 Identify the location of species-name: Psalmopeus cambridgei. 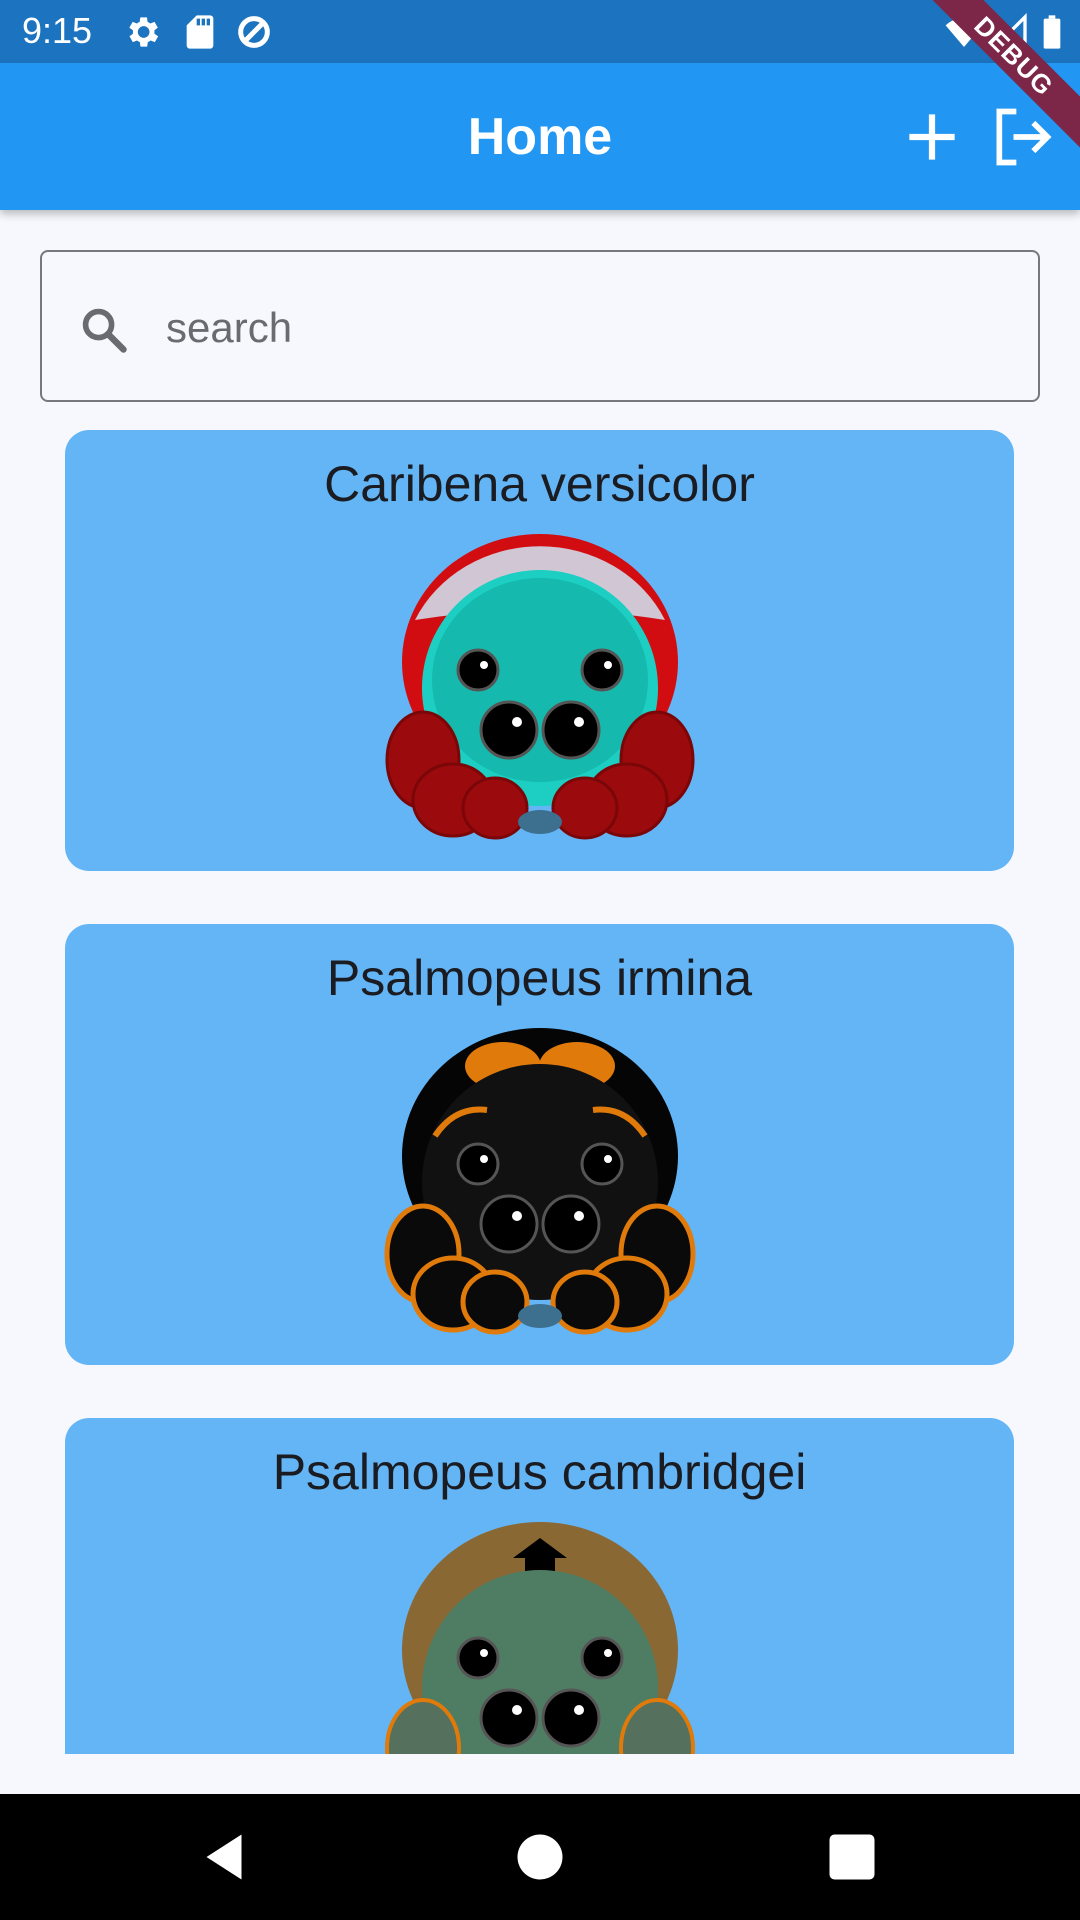
(539, 1472).